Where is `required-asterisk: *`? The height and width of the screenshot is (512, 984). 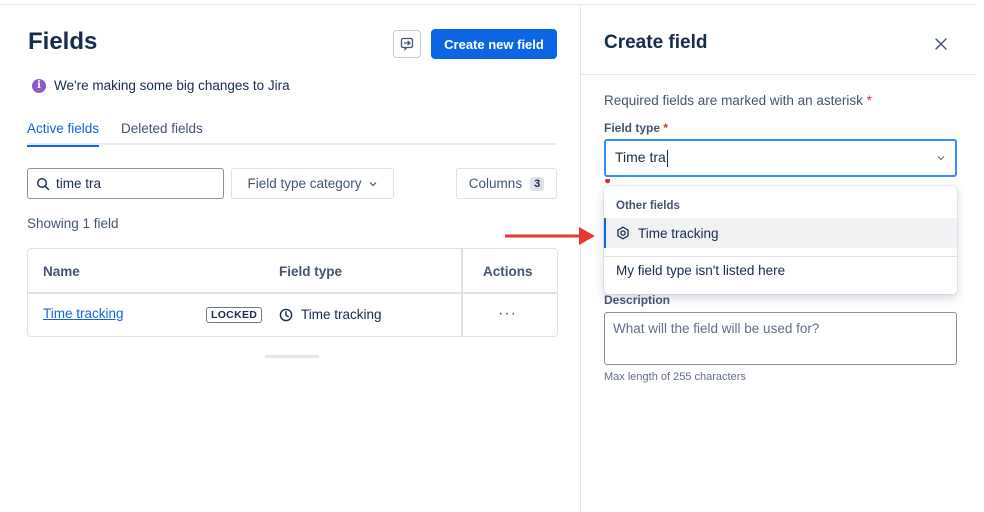
required-asterisk: * is located at coordinates (869, 100).